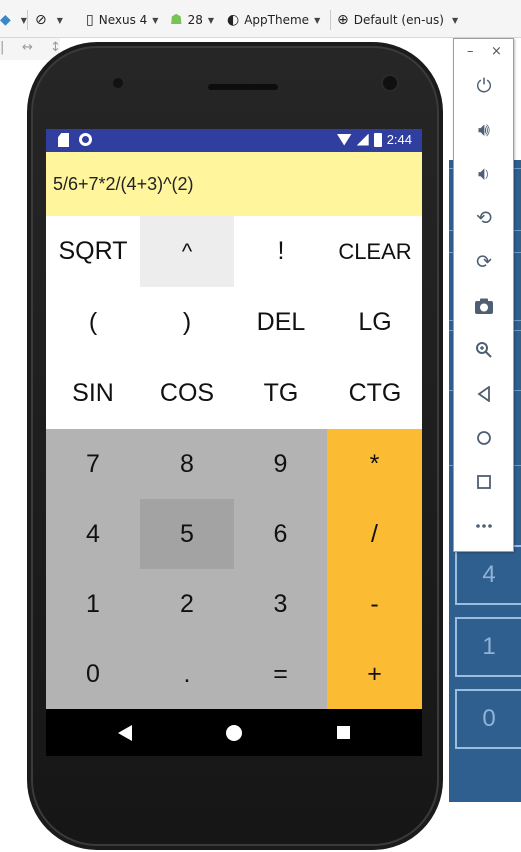 The height and width of the screenshot is (852, 521). I want to click on battery-icon, so click(377, 139).